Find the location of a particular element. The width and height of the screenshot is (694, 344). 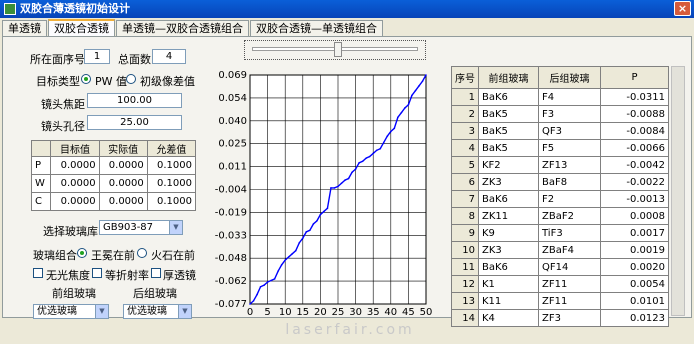

surface-index-input: 1 is located at coordinates (97, 56).